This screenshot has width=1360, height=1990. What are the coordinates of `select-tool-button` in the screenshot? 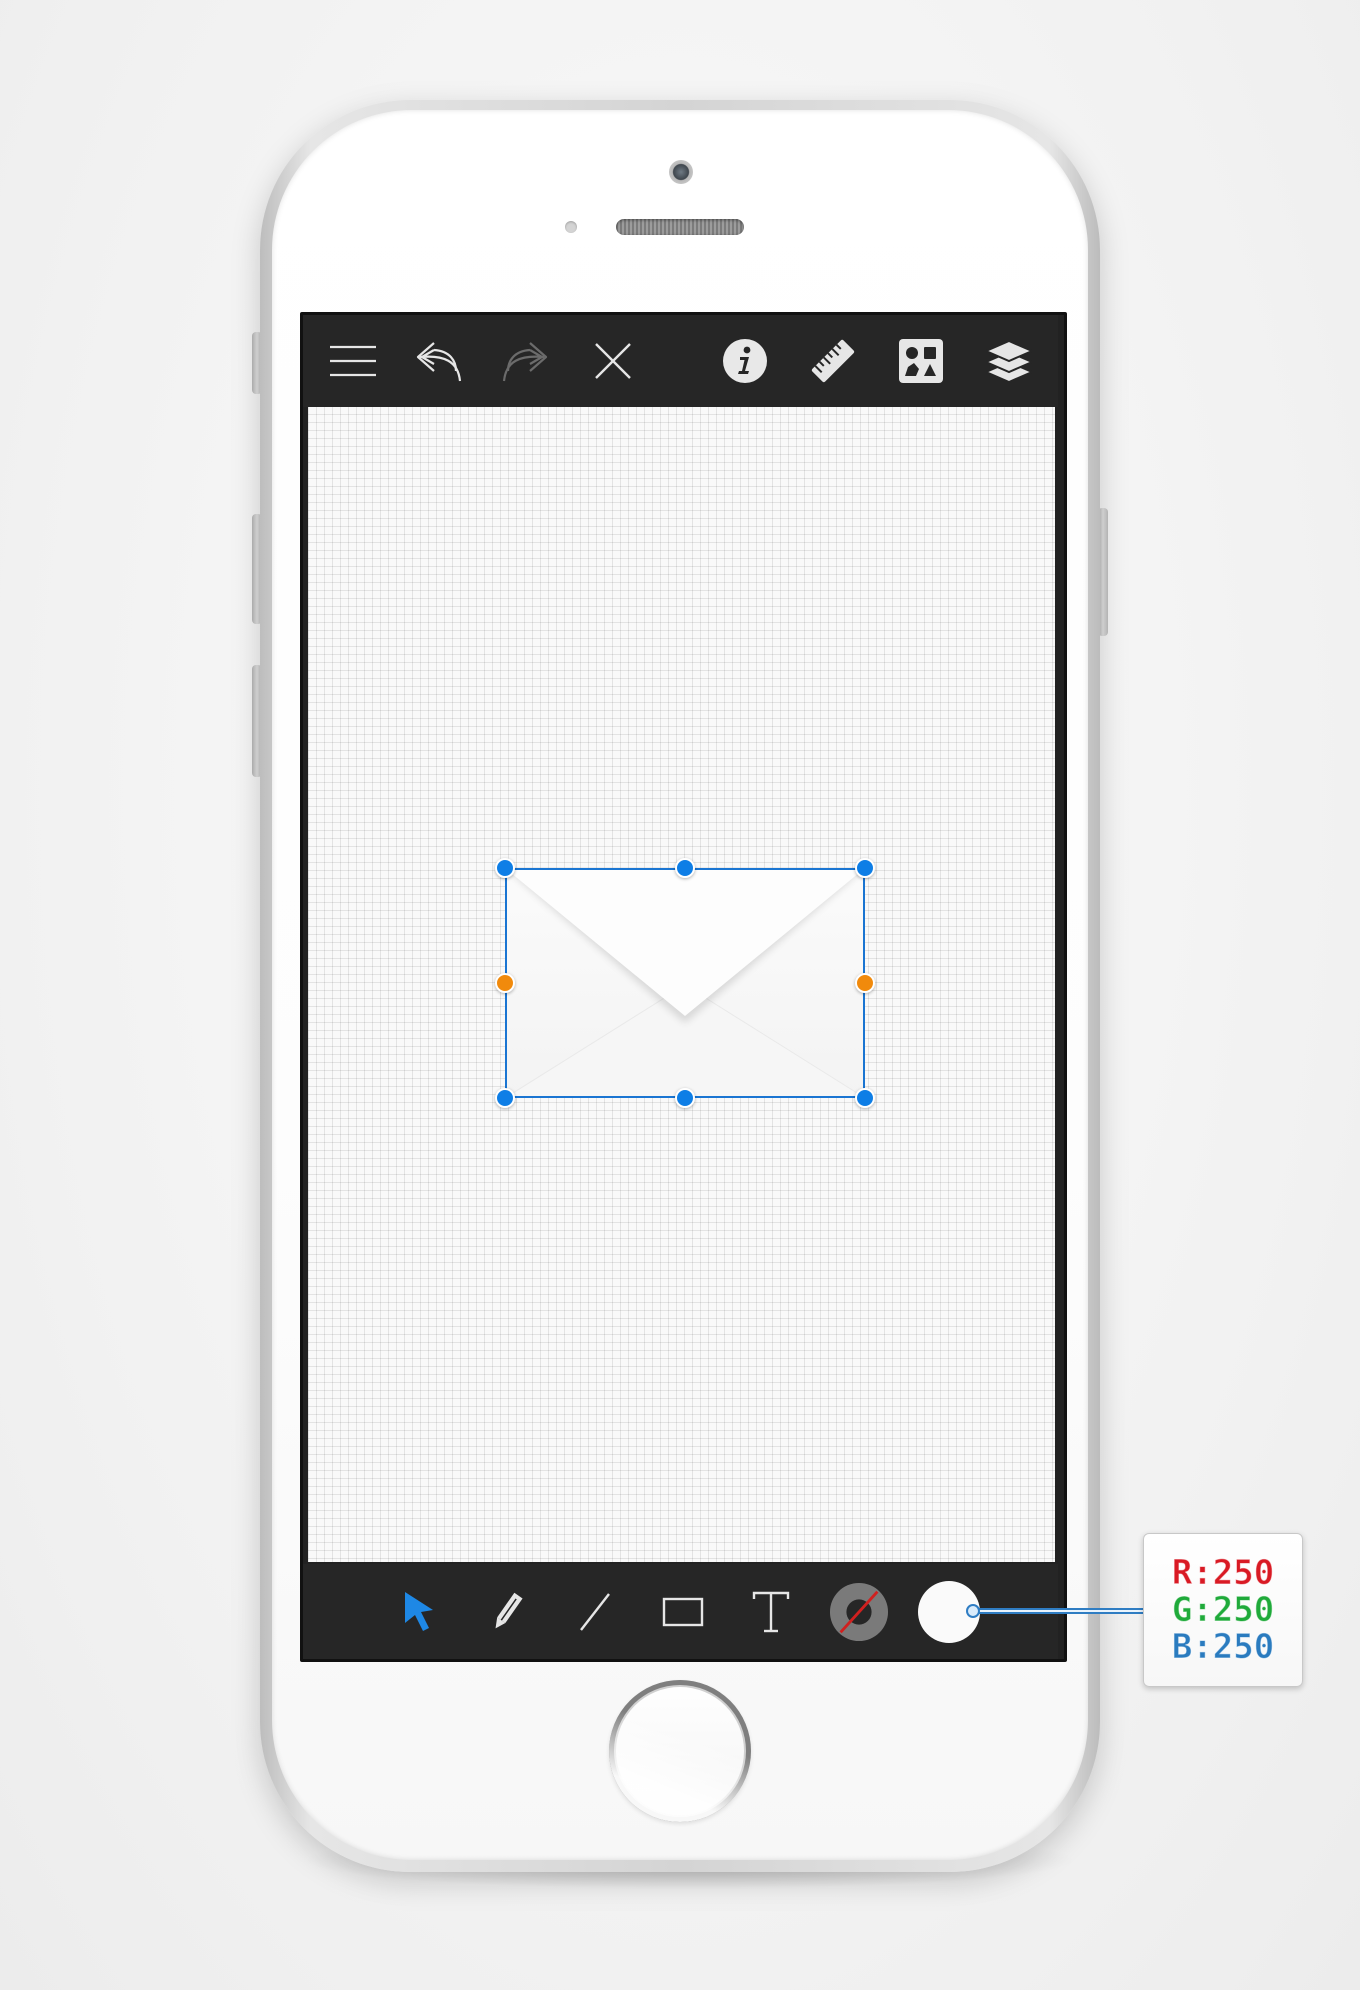 It's located at (419, 1612).